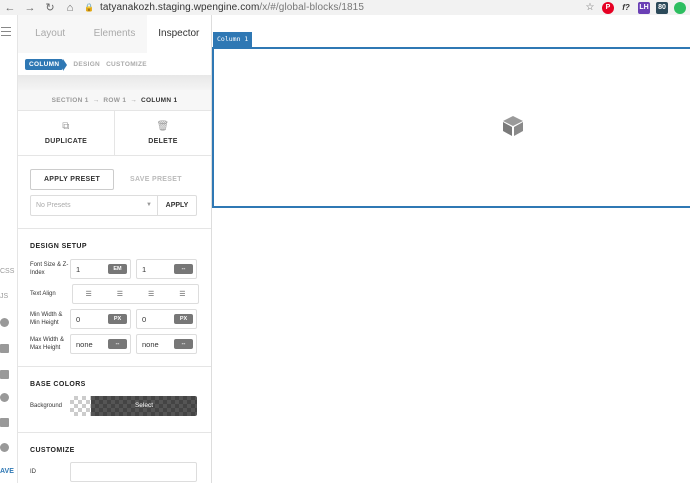 The height and width of the screenshot is (498, 690). Describe the element at coordinates (100, 269) in the screenshot. I see `font-size-input: 1 EM` at that location.